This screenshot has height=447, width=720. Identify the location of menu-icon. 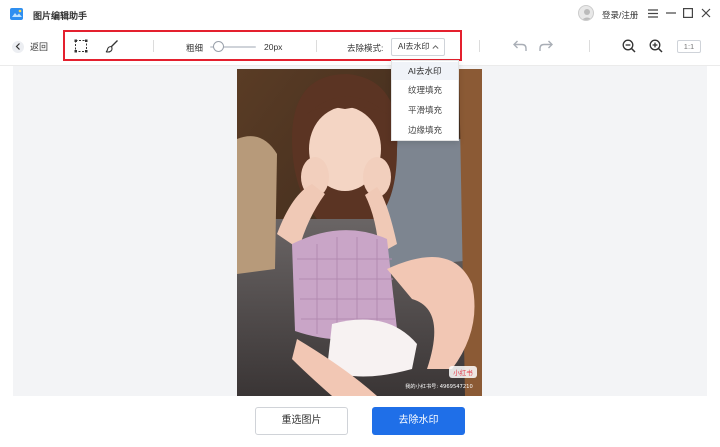
(653, 13).